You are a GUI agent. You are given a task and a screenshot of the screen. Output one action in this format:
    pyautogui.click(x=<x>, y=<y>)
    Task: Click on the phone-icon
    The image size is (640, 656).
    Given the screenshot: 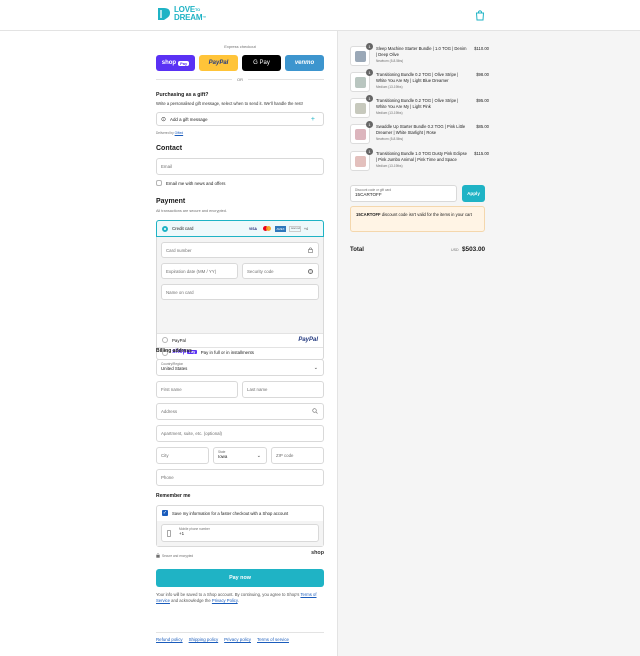 What is the action you would take?
    pyautogui.click(x=169, y=534)
    